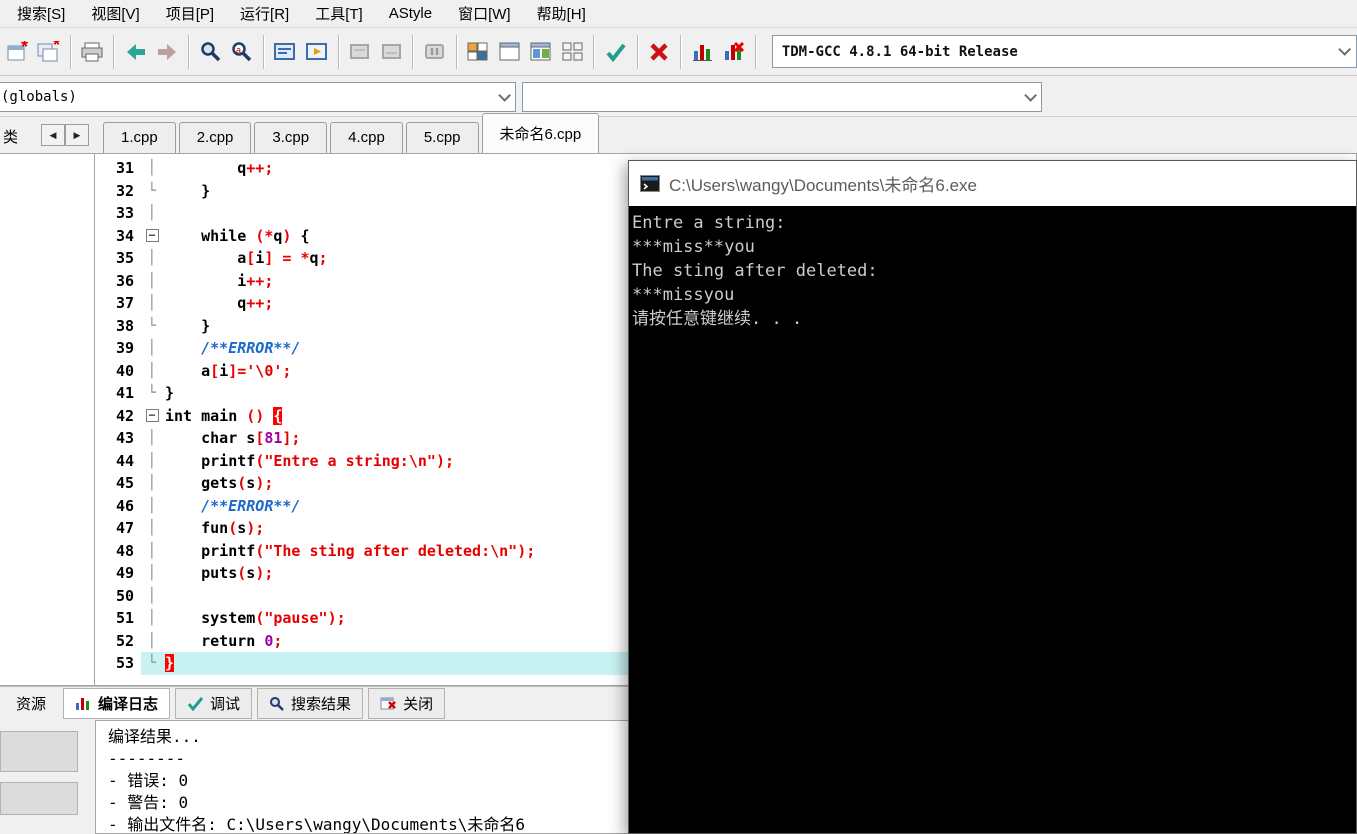 Image resolution: width=1357 pixels, height=834 pixels. What do you see at coordinates (339, 13) in the screenshot?
I see `menu-item: 工具[T]` at bounding box center [339, 13].